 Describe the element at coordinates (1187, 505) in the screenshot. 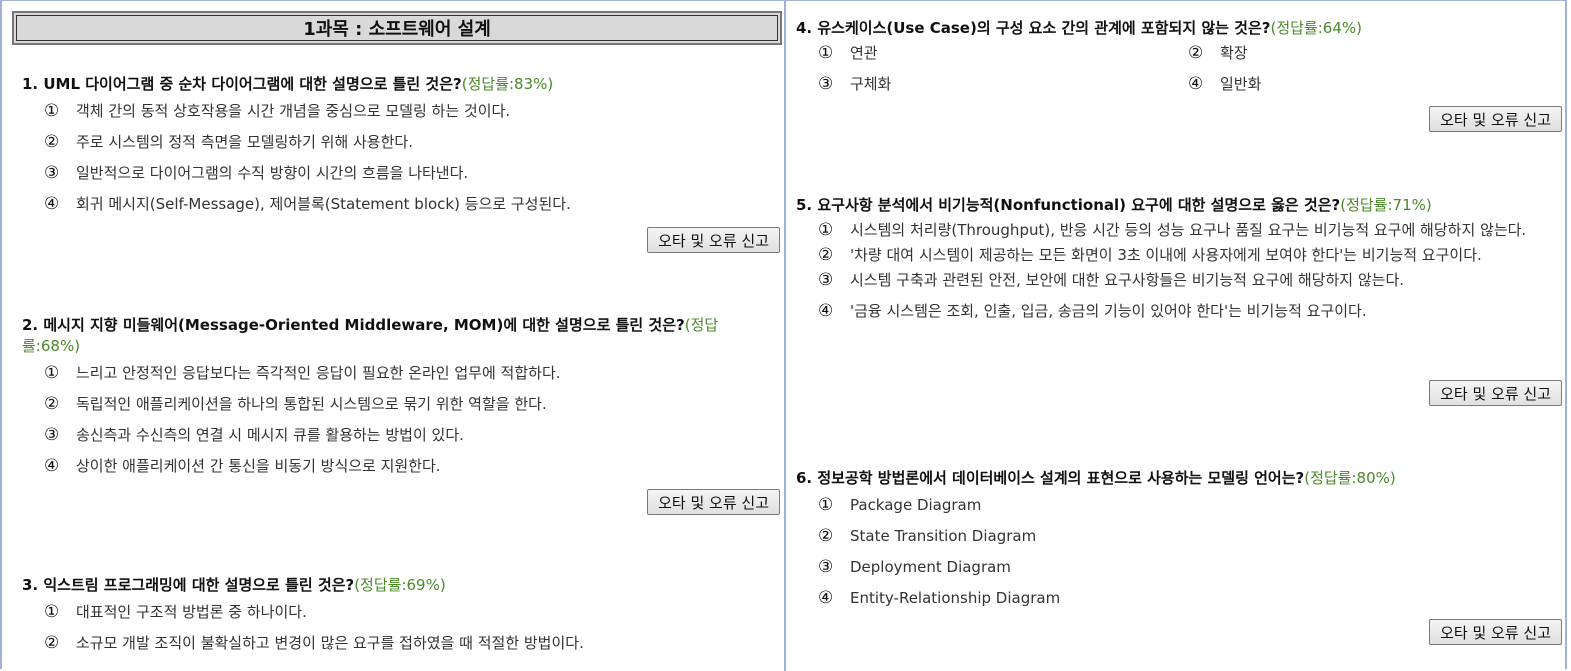

I see `option-1: ① Package Diagram` at that location.